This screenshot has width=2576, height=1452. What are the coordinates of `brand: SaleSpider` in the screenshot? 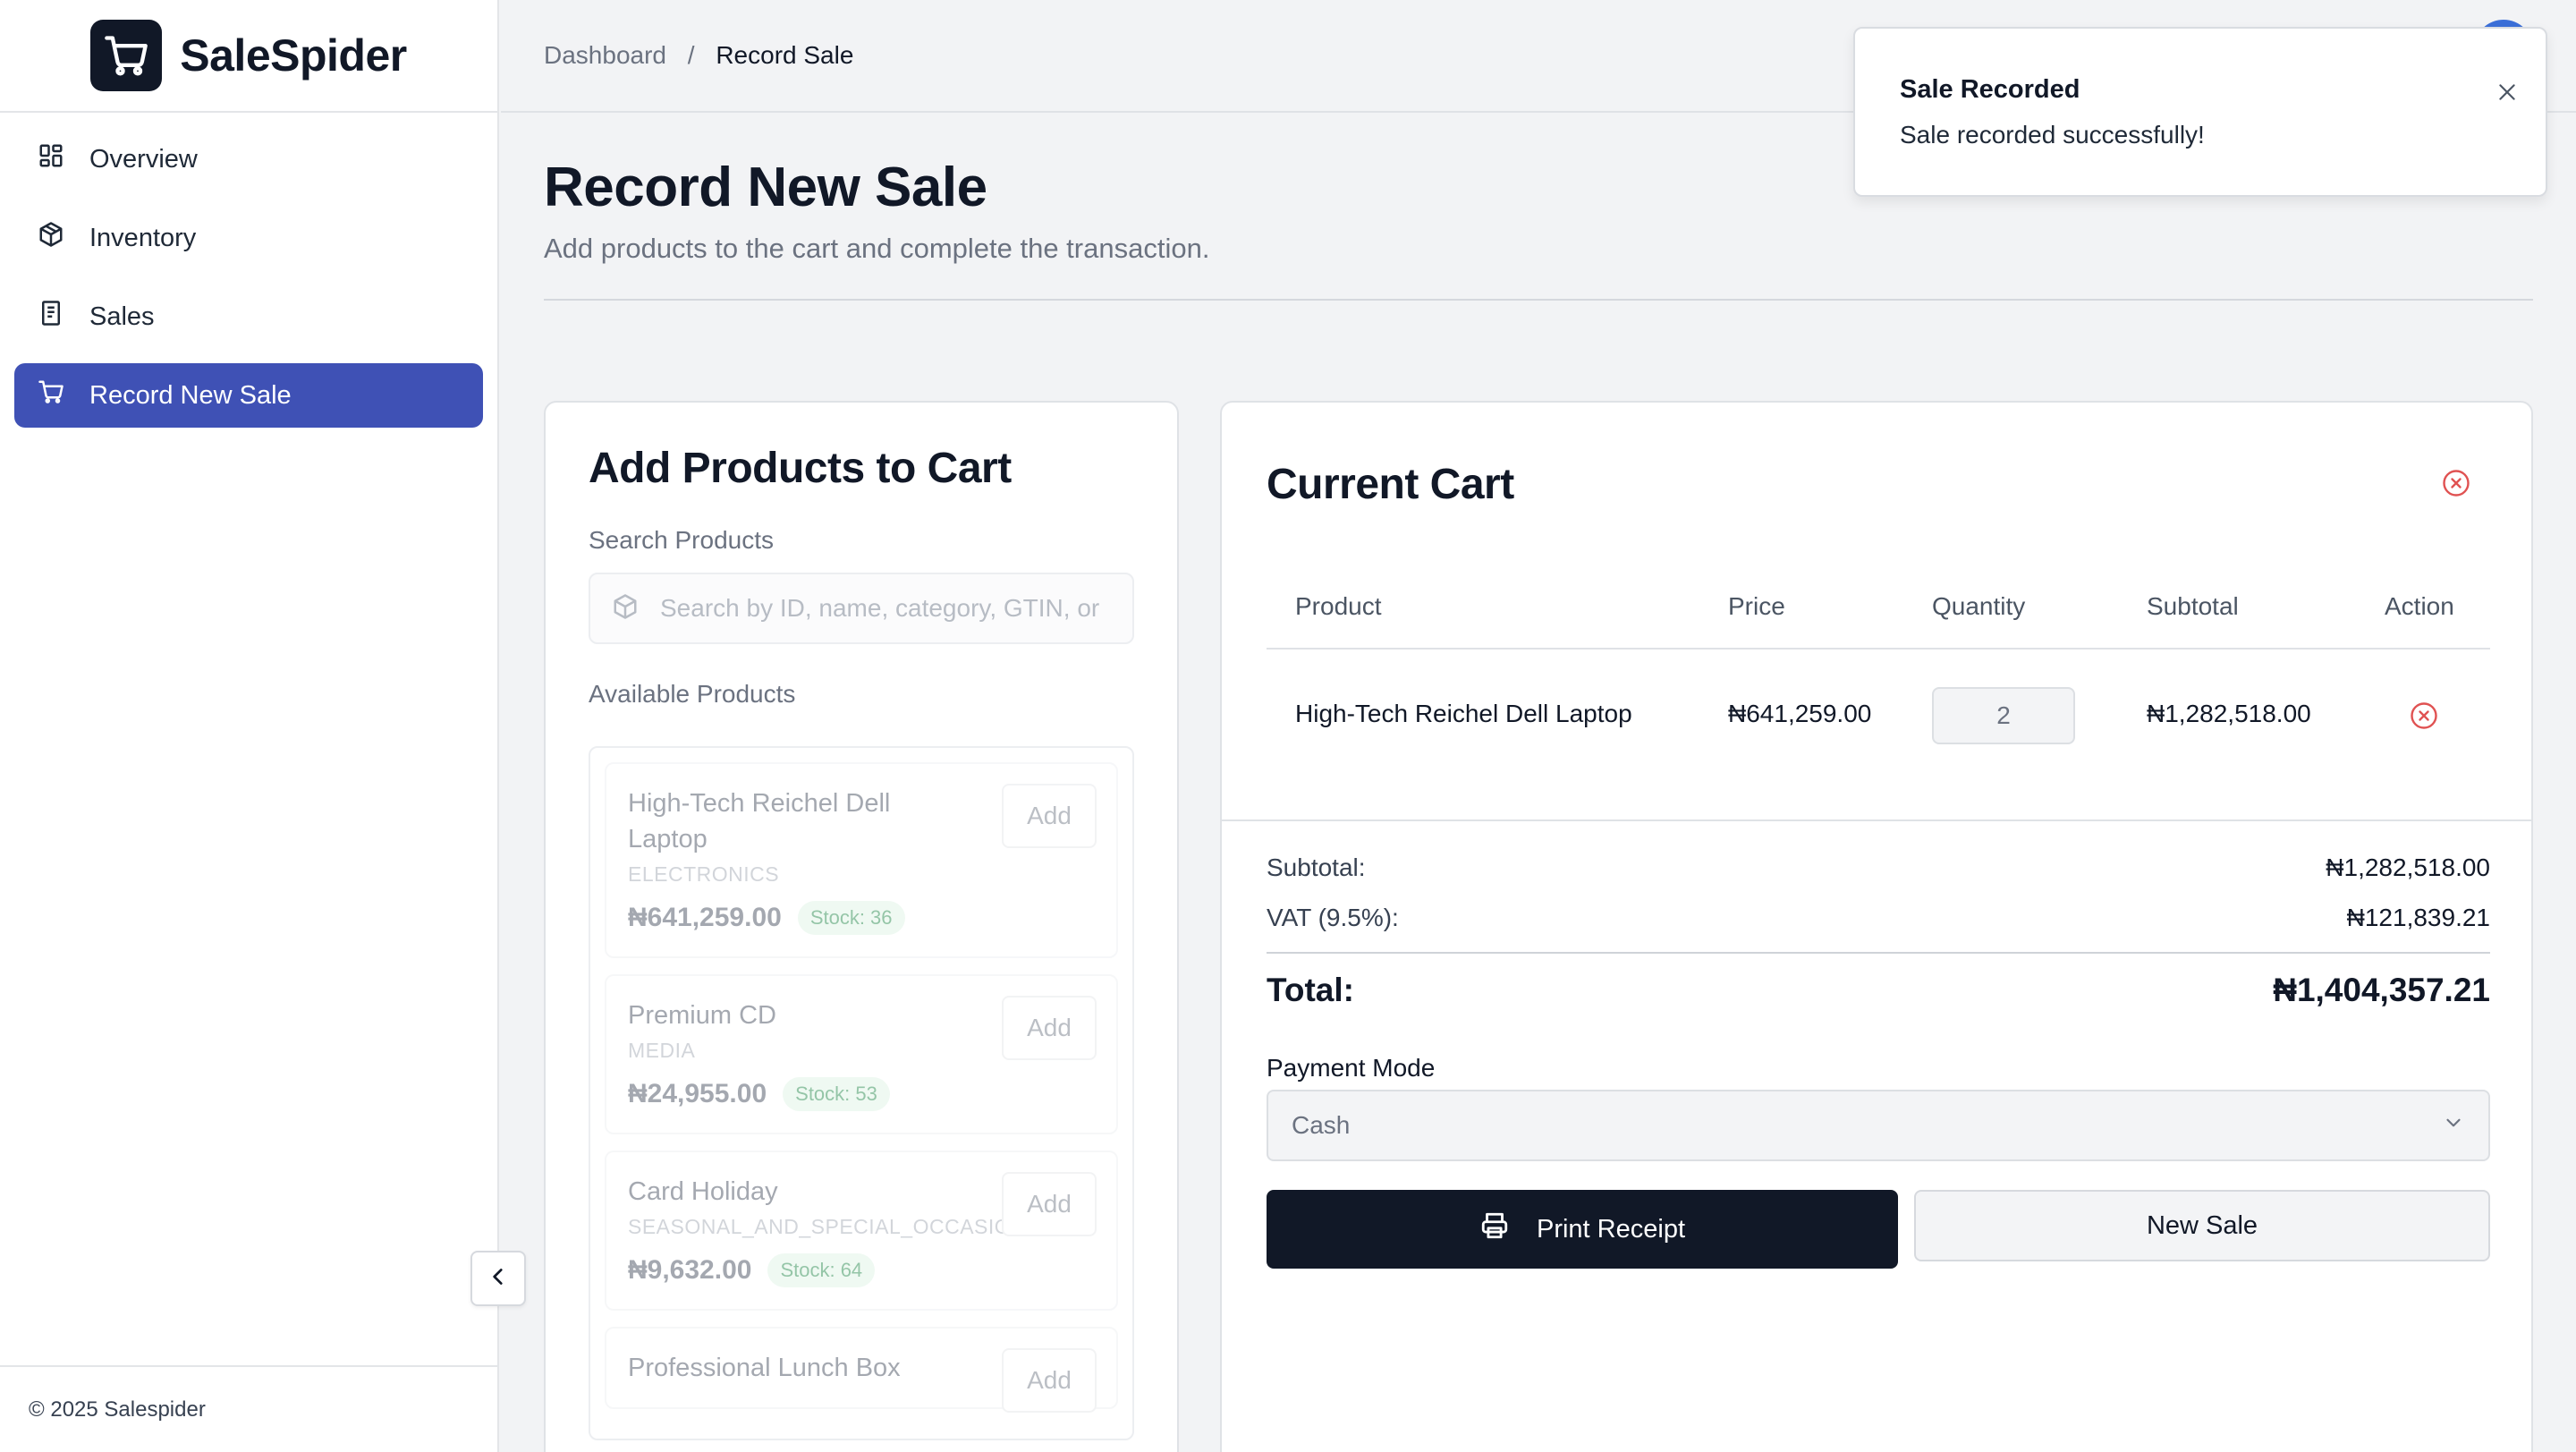 It's located at (248, 56).